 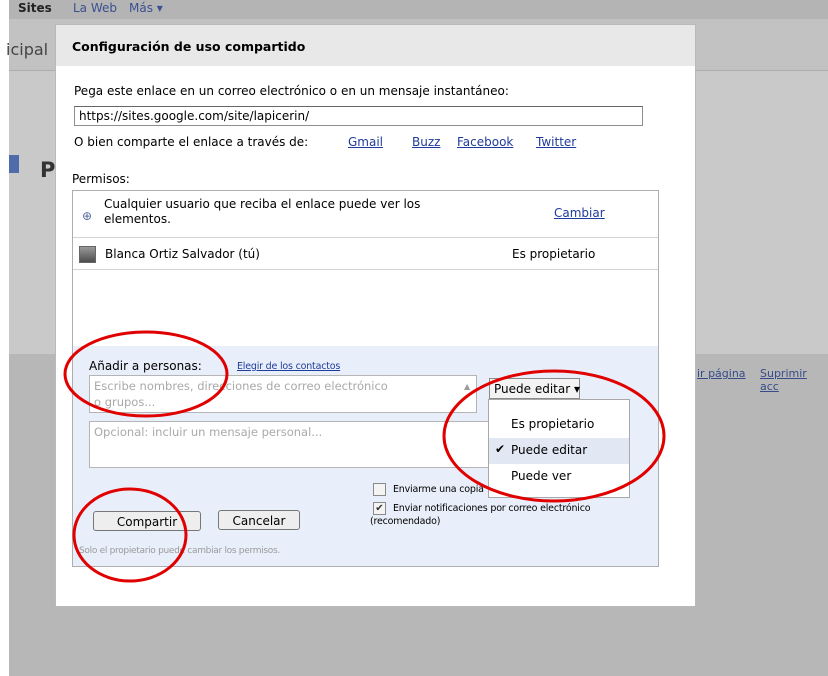 I want to click on change-access-link: Cambiar, so click(x=579, y=213).